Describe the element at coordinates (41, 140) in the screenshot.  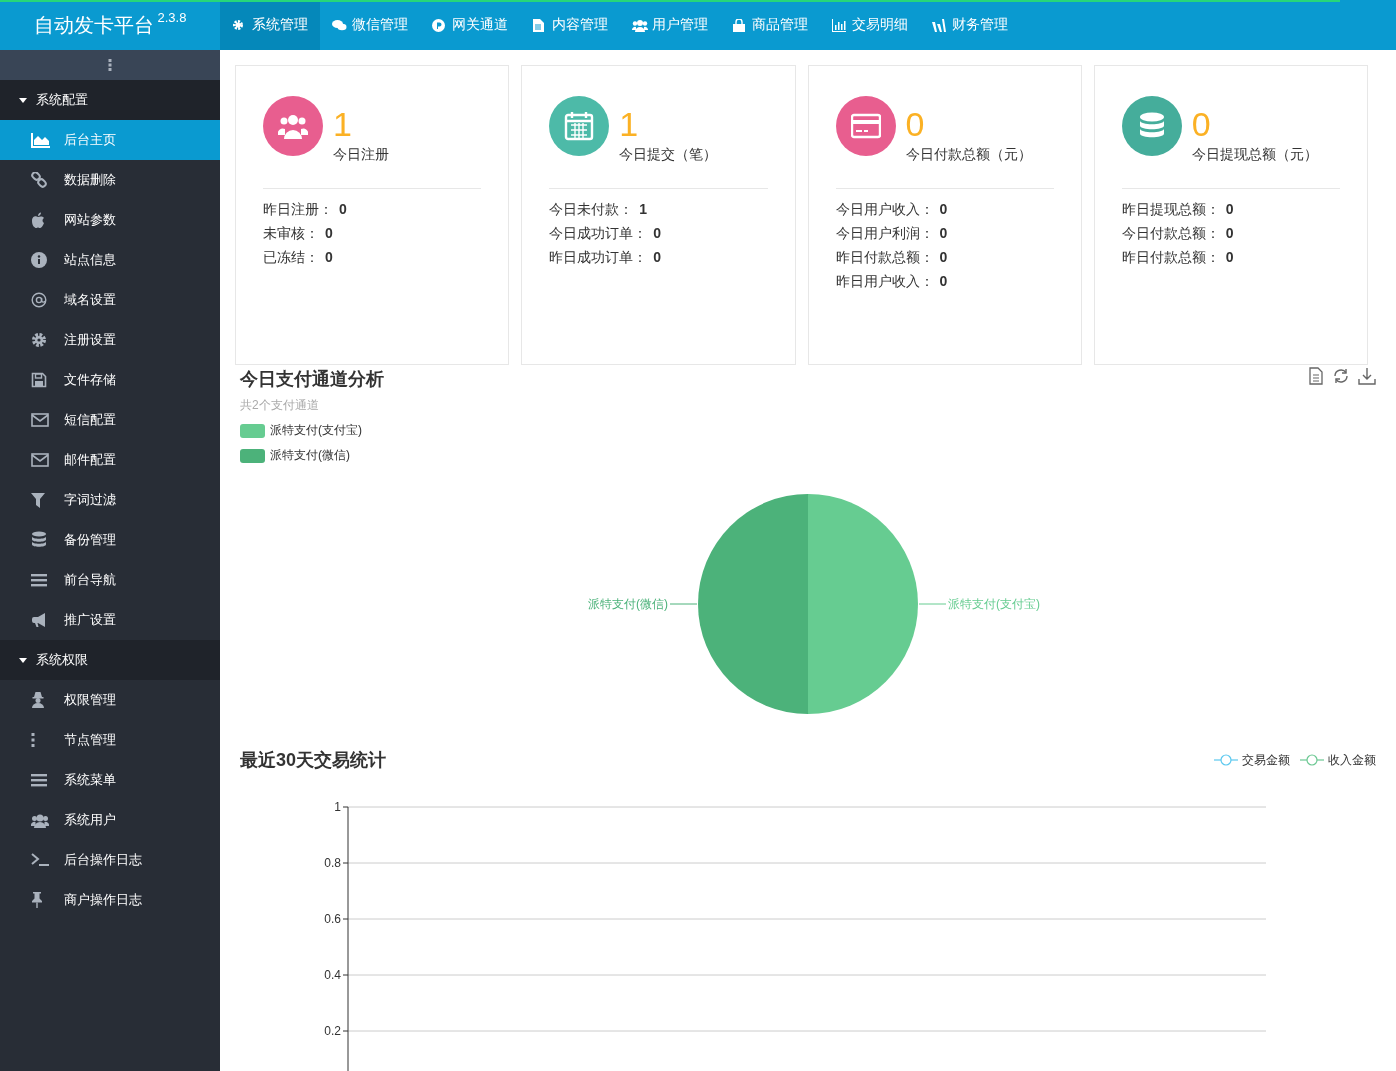
I see `area-chart-icon` at that location.